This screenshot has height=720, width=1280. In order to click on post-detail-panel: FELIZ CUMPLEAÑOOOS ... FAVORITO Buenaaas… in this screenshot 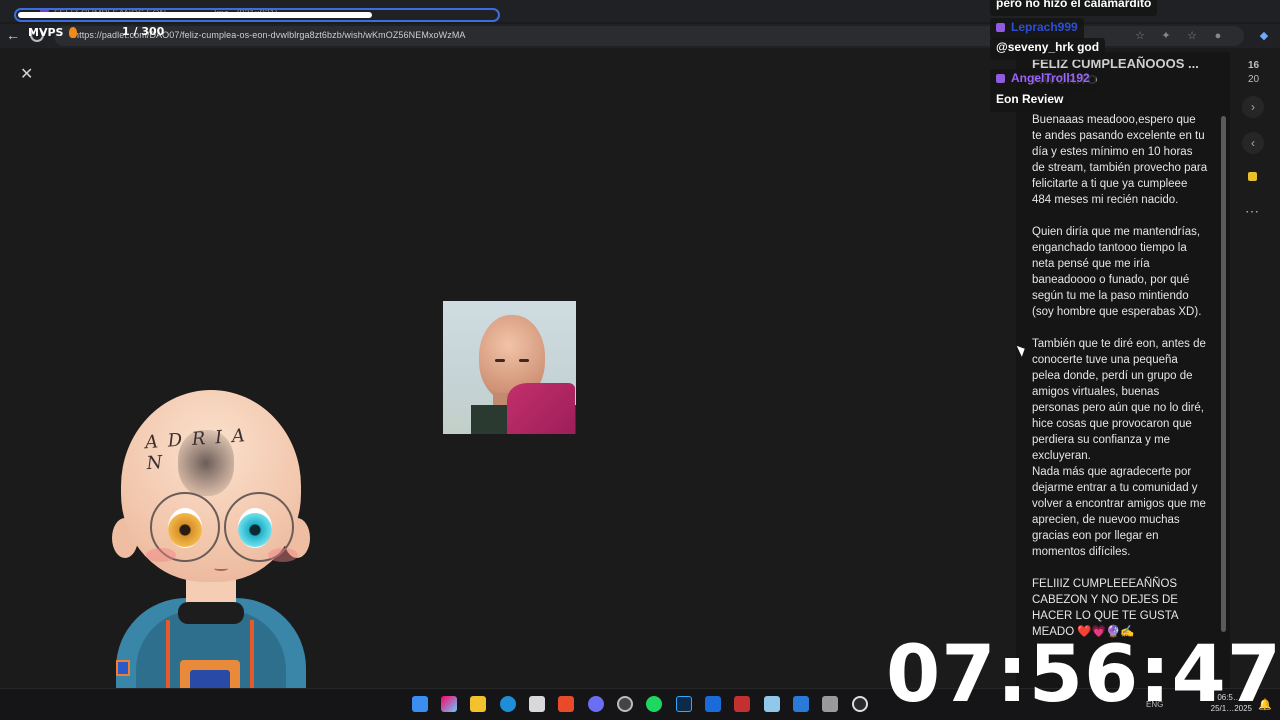, I will do `click(1123, 370)`.